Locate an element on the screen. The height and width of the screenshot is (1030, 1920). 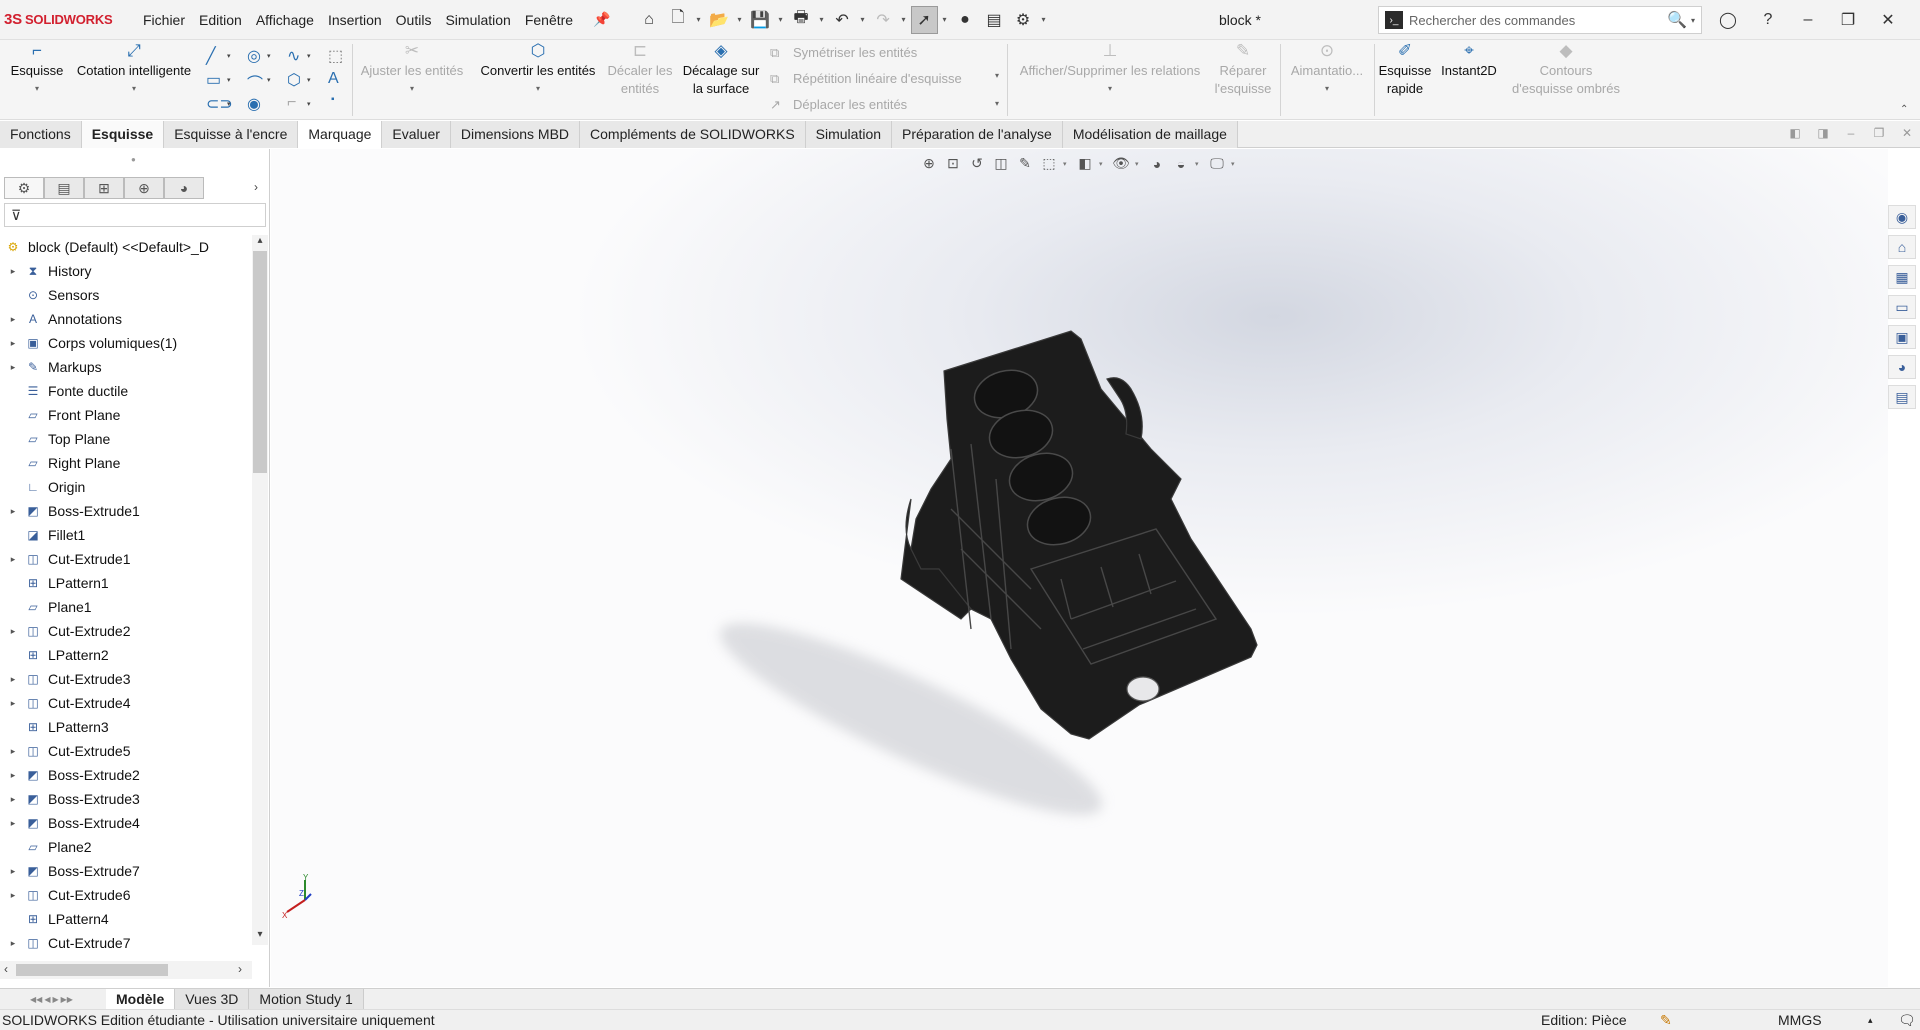
tree-item: ▸ ◩ Boss-Extrude3 is located at coordinates (125, 799).